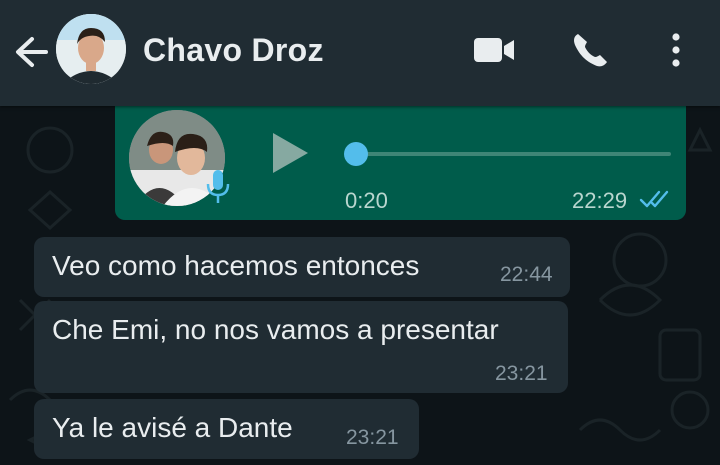 Image resolution: width=720 pixels, height=465 pixels. Describe the element at coordinates (218, 187) in the screenshot. I see `microphone-icon` at that location.